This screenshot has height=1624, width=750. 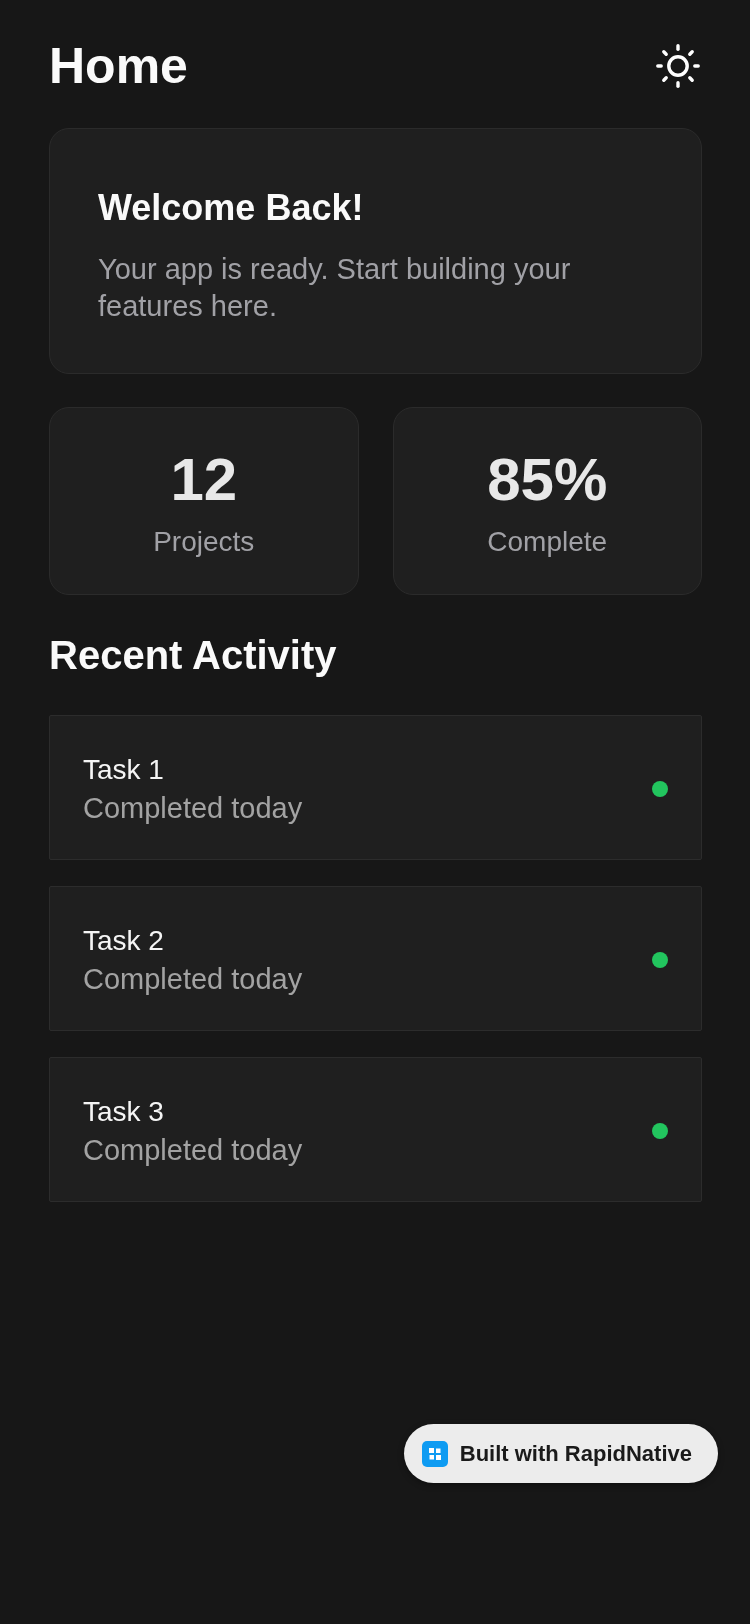 I want to click on stat-value: 85%, so click(x=547, y=480).